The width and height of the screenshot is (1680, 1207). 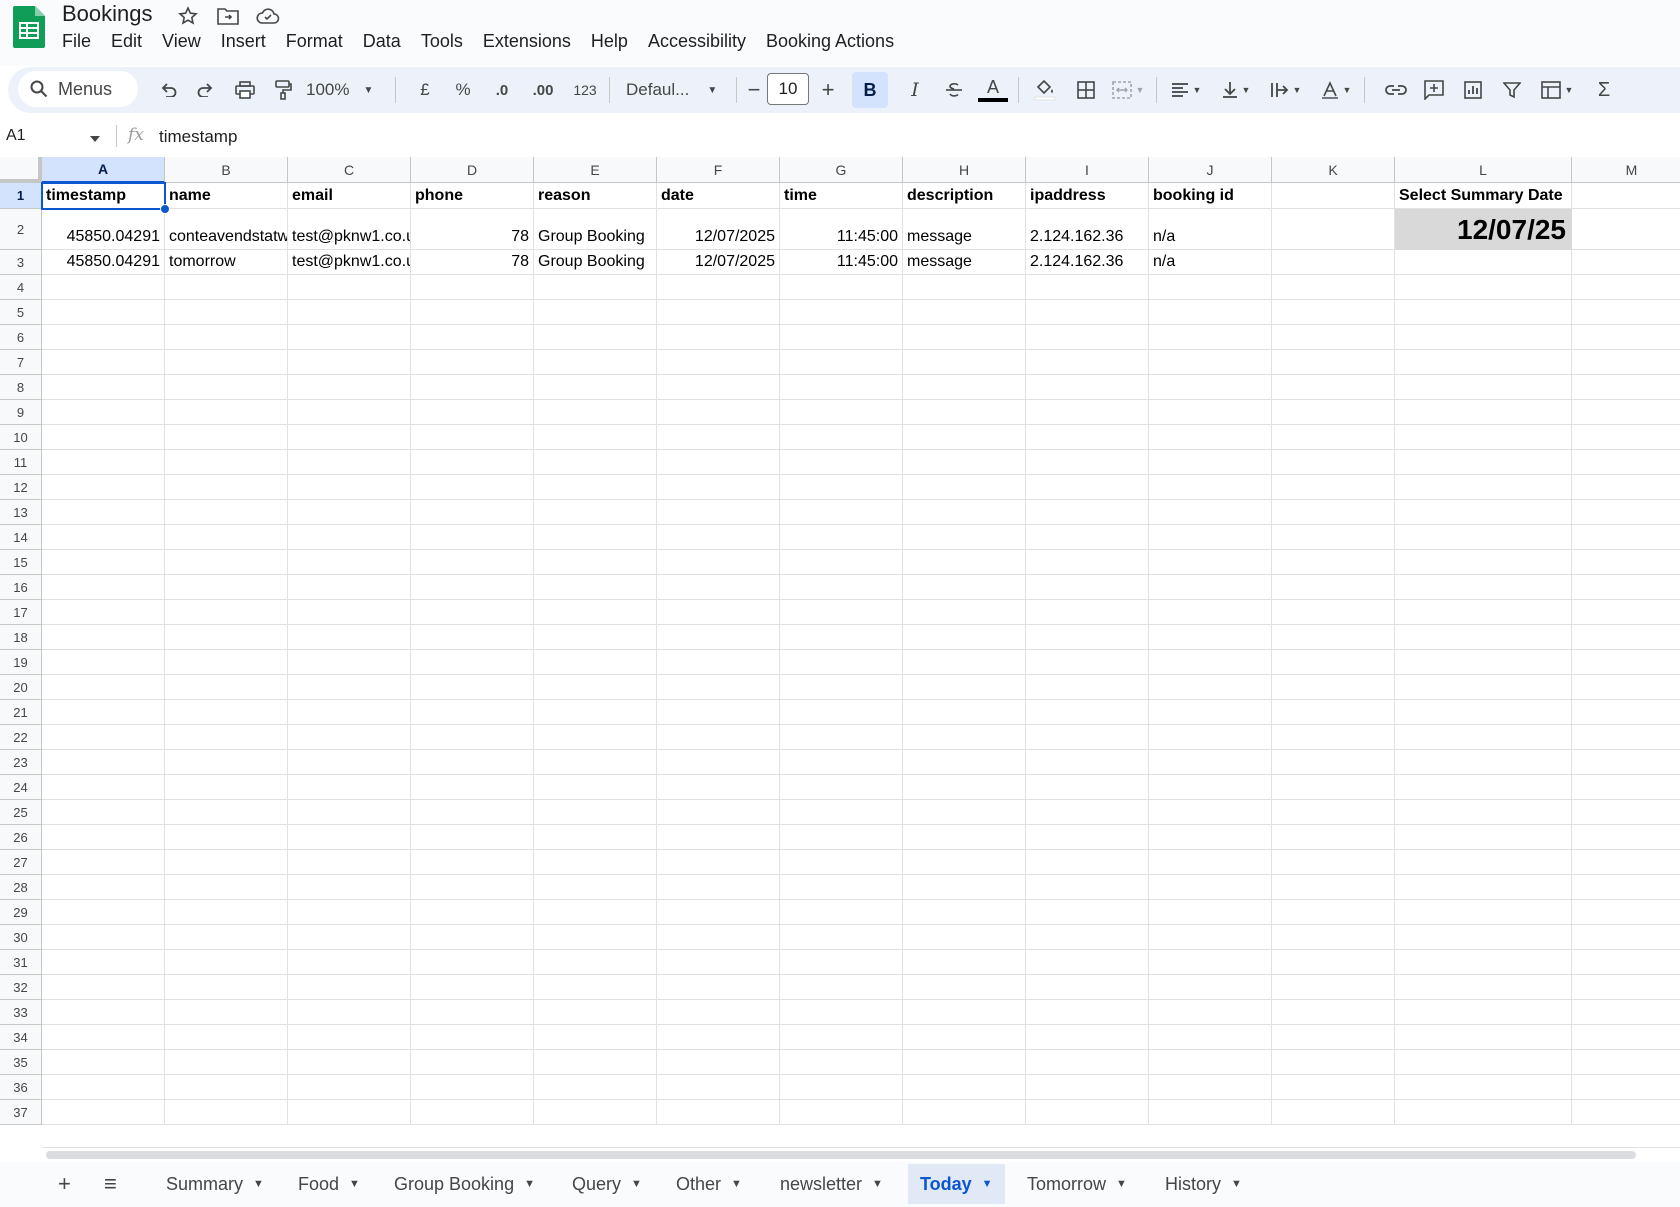 I want to click on row-header-10: 10, so click(x=21, y=437).